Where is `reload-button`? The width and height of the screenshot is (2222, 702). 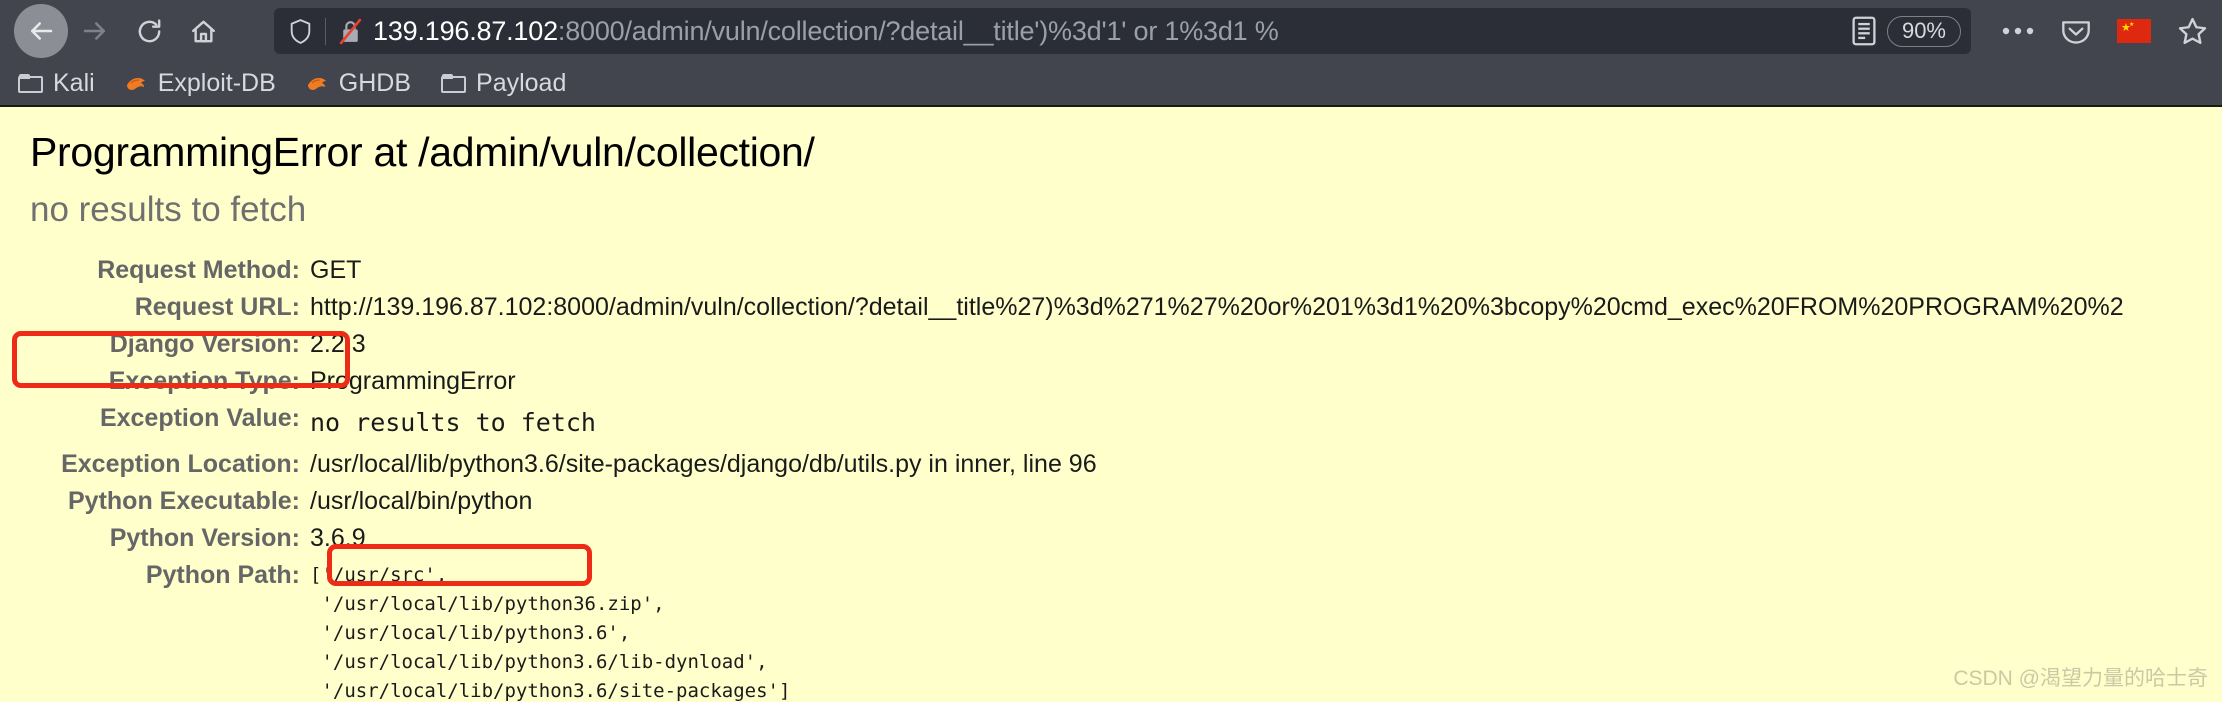
reload-button is located at coordinates (149, 31).